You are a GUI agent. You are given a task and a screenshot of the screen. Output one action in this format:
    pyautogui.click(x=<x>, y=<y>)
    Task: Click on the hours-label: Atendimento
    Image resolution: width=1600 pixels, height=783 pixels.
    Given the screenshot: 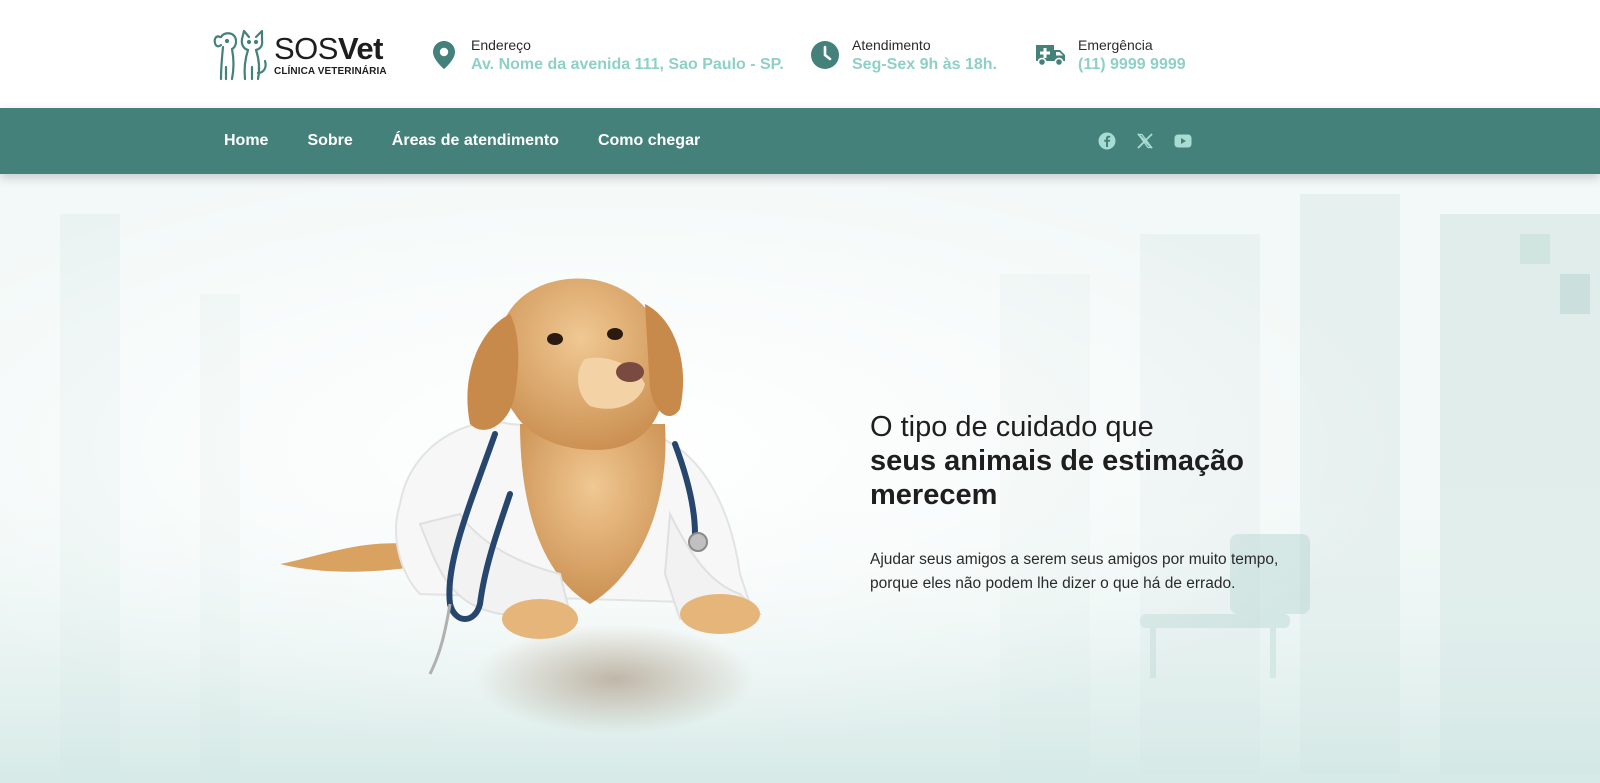 What is the action you would take?
    pyautogui.click(x=891, y=45)
    